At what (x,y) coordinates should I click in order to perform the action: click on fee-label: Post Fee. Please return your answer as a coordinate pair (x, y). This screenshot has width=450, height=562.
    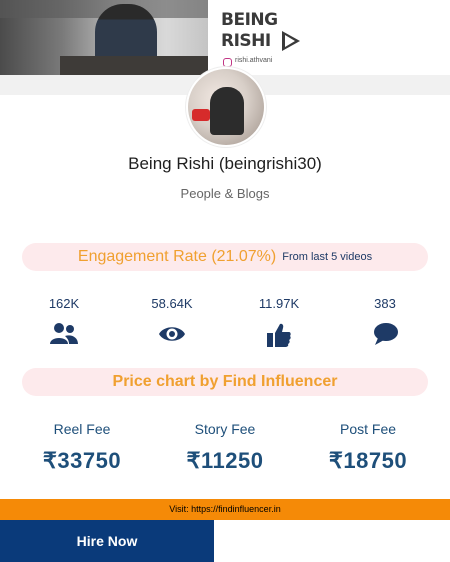
    Looking at the image, I should click on (368, 429).